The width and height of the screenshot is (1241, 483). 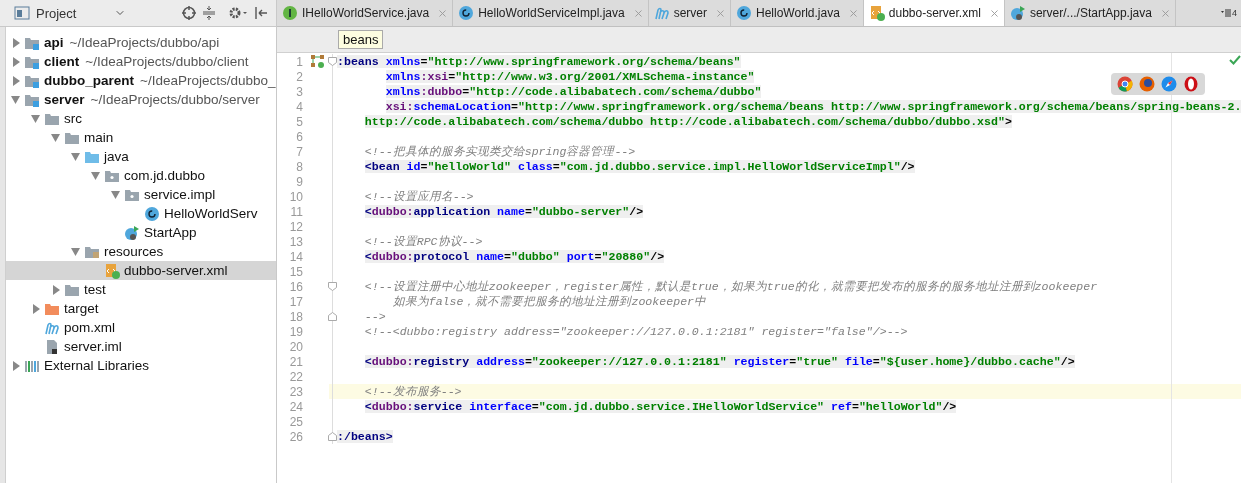 I want to click on tree-item: dubbo_parent ~/IdeaProjects/dubbo_, so click(x=141, y=80).